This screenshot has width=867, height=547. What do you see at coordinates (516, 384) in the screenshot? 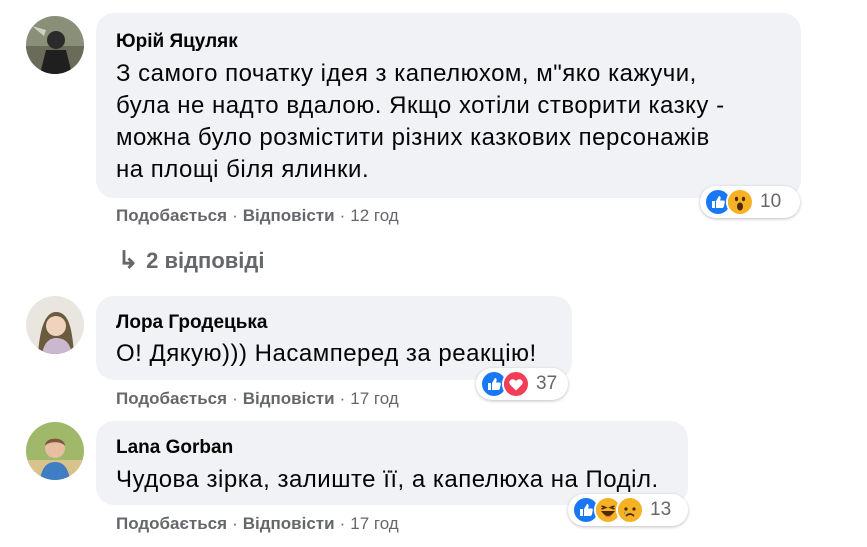
I see `love-reaction-icon` at bounding box center [516, 384].